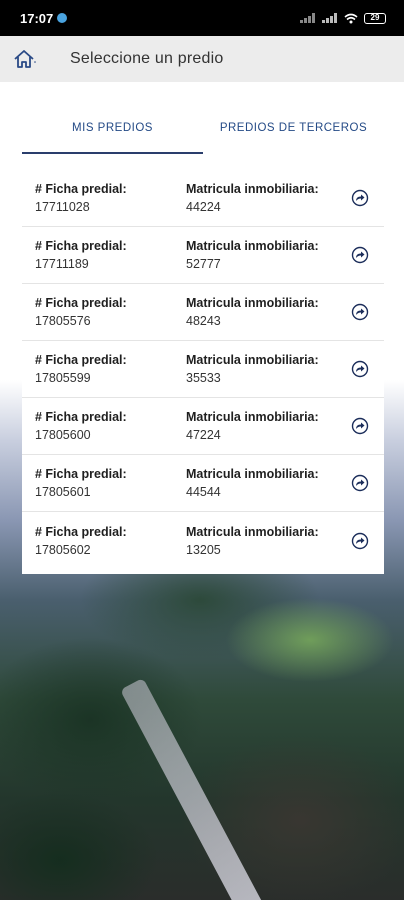 This screenshot has height=900, width=404. What do you see at coordinates (147, 58) in the screenshot?
I see `page-title: Seleccione un predio` at bounding box center [147, 58].